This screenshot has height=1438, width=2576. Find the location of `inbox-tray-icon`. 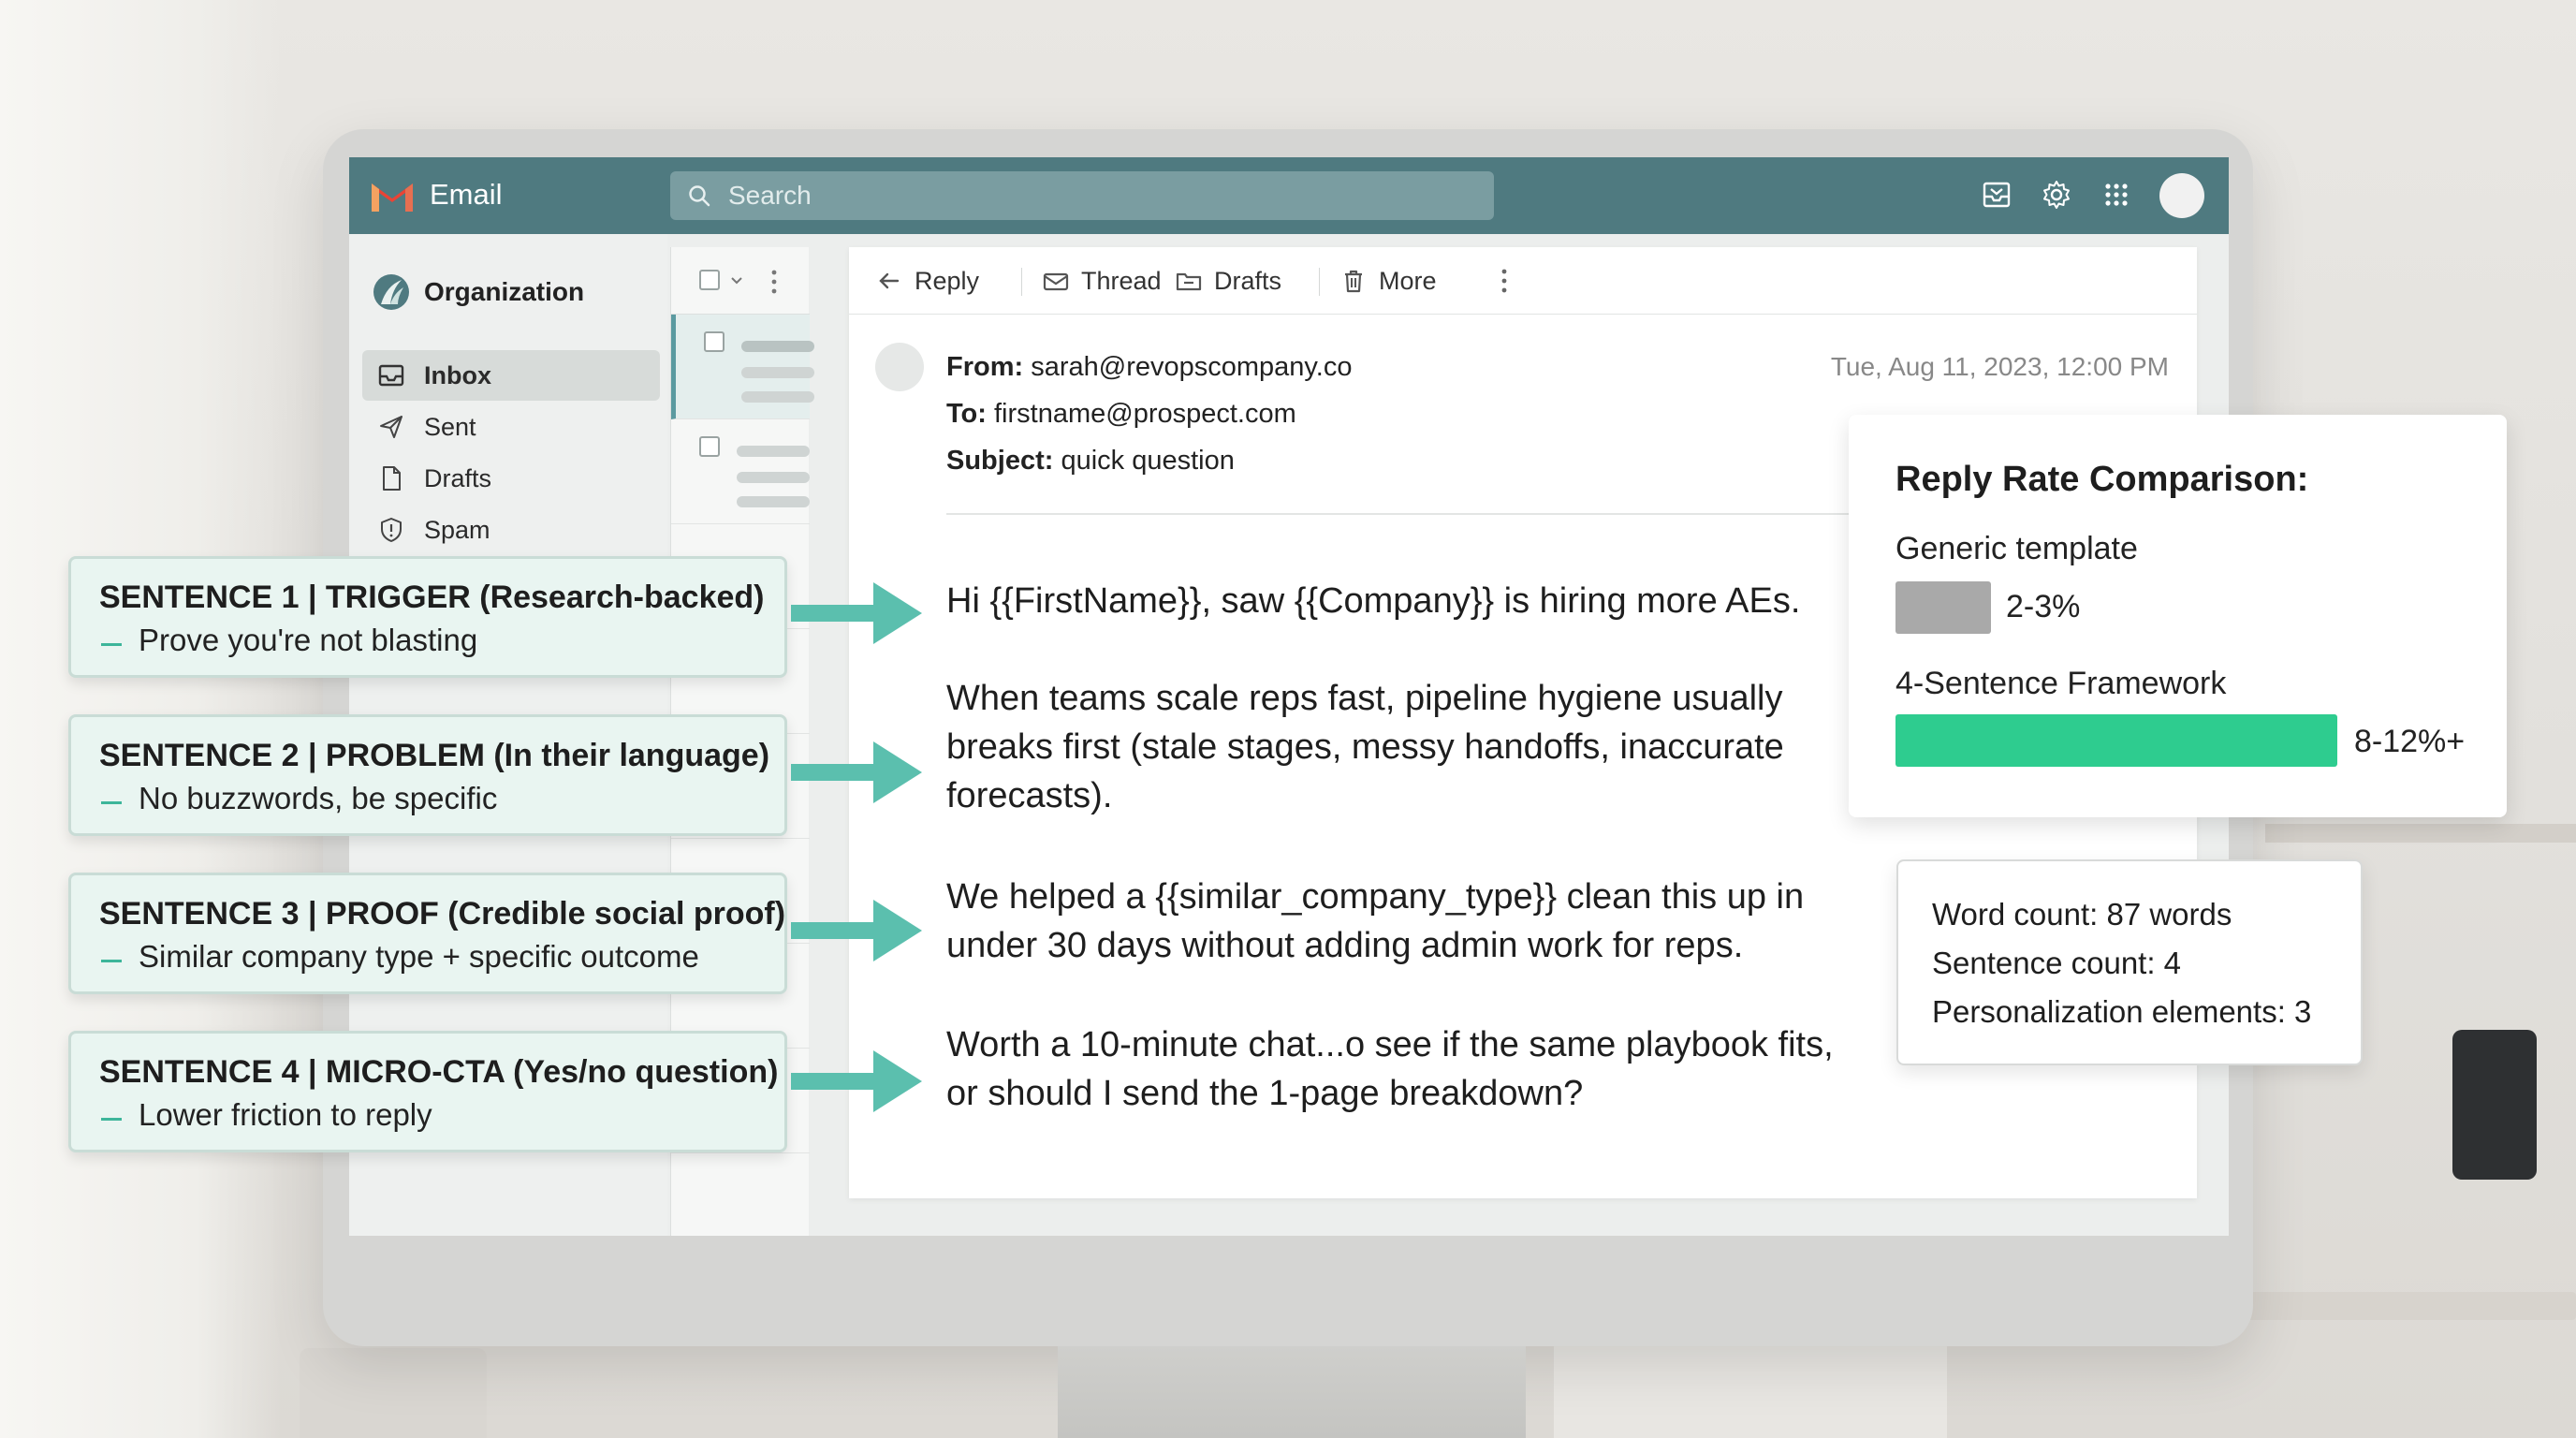

inbox-tray-icon is located at coordinates (1996, 195).